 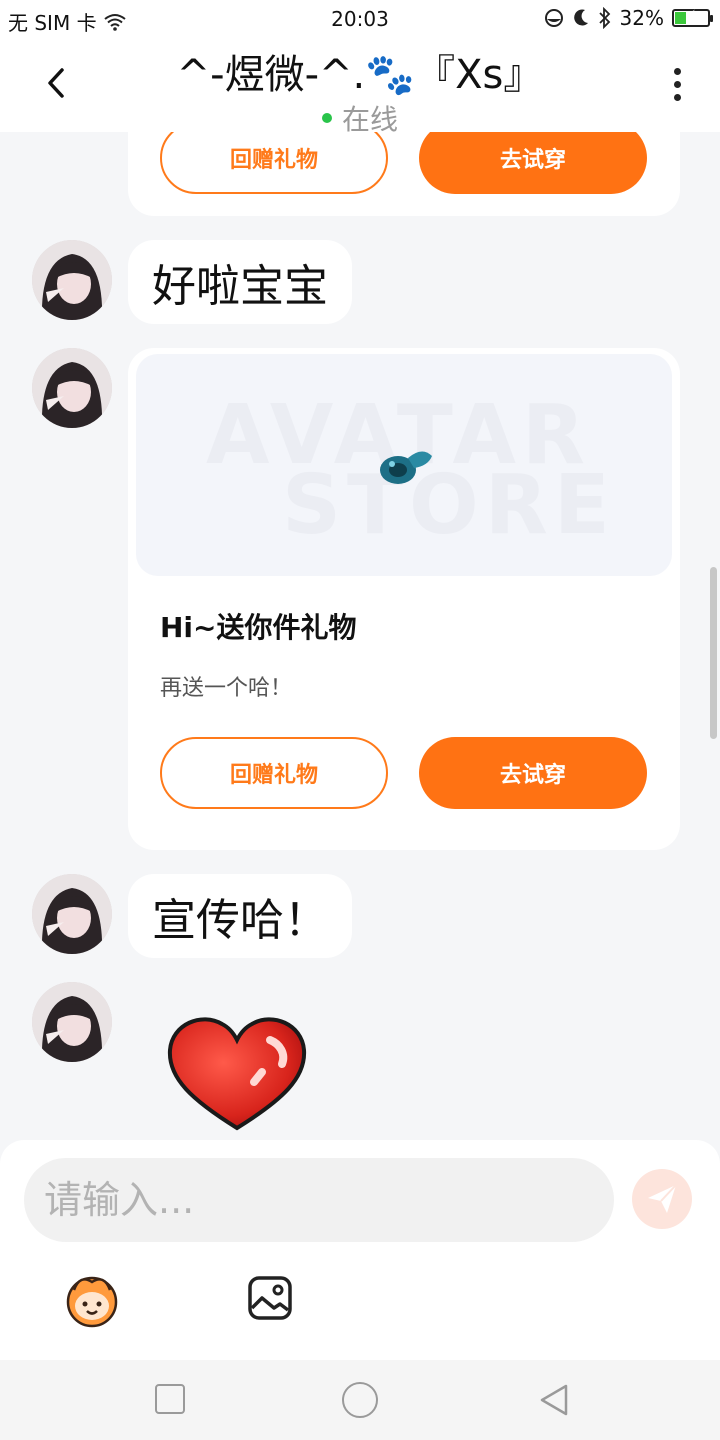 What do you see at coordinates (326, 118) in the screenshot?
I see `online-dot` at bounding box center [326, 118].